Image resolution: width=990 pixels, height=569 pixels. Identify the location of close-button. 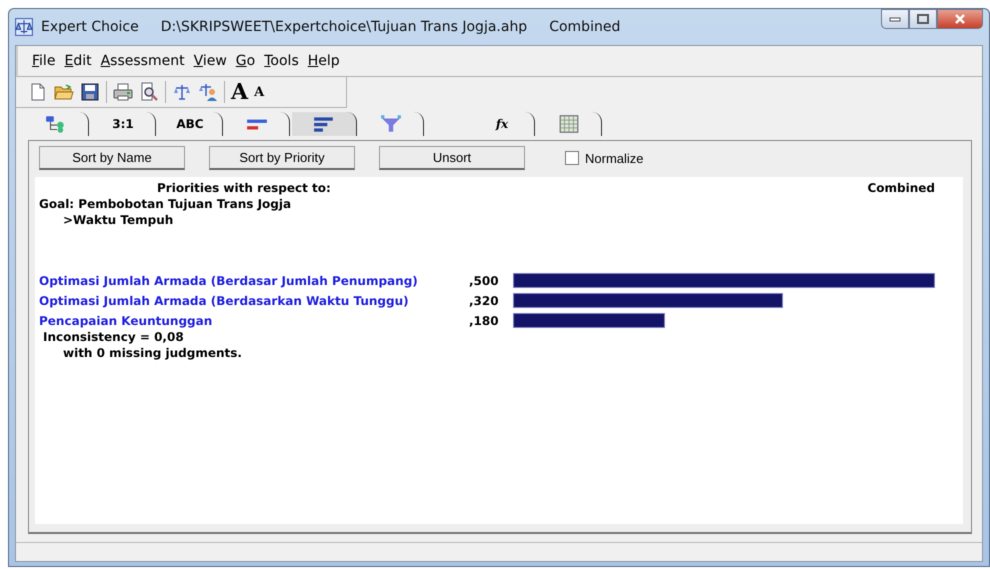
(960, 19).